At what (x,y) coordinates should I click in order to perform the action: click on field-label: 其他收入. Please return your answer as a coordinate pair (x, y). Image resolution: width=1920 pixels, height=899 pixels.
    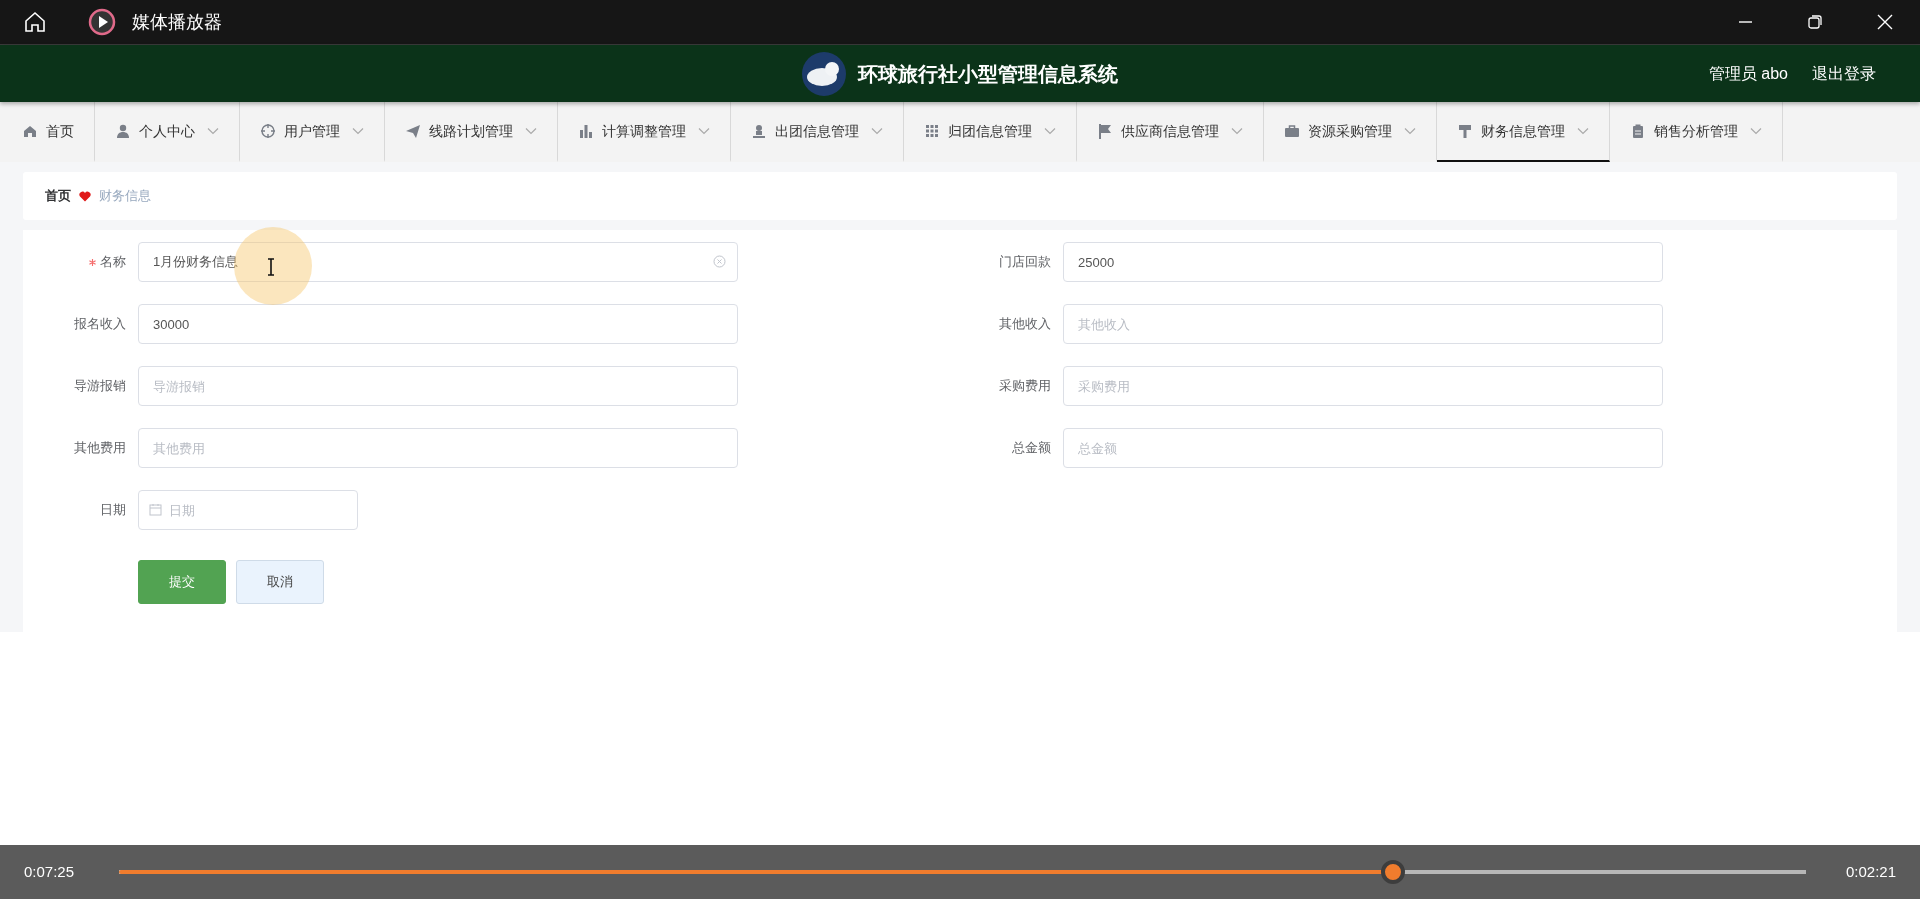
    Looking at the image, I should click on (1025, 324).